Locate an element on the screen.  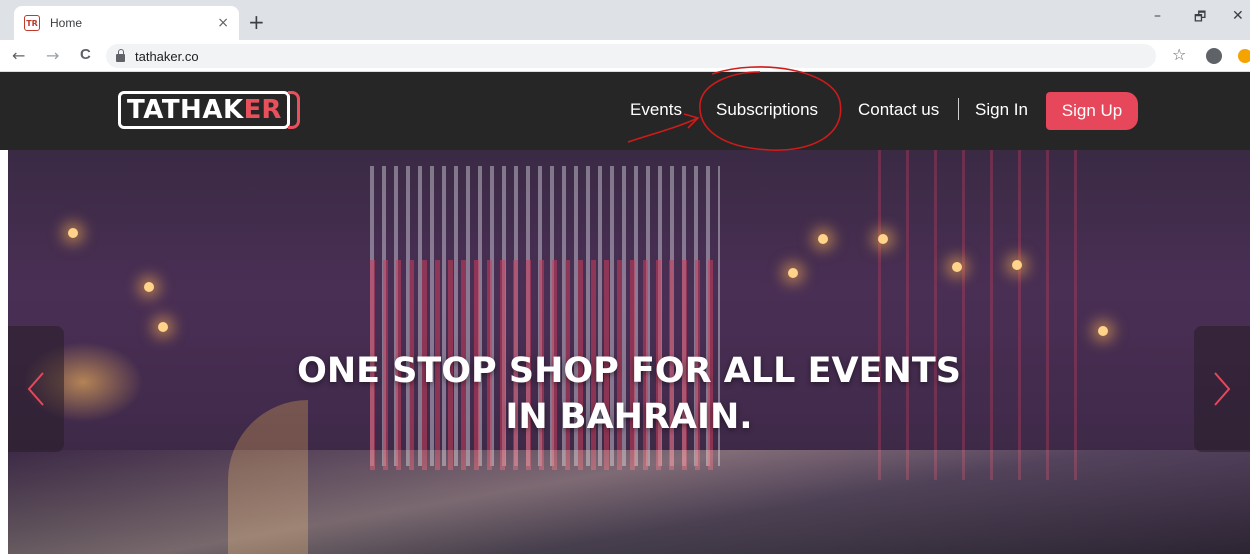
close-window-icon: ✕ is located at coordinates (1238, 16).